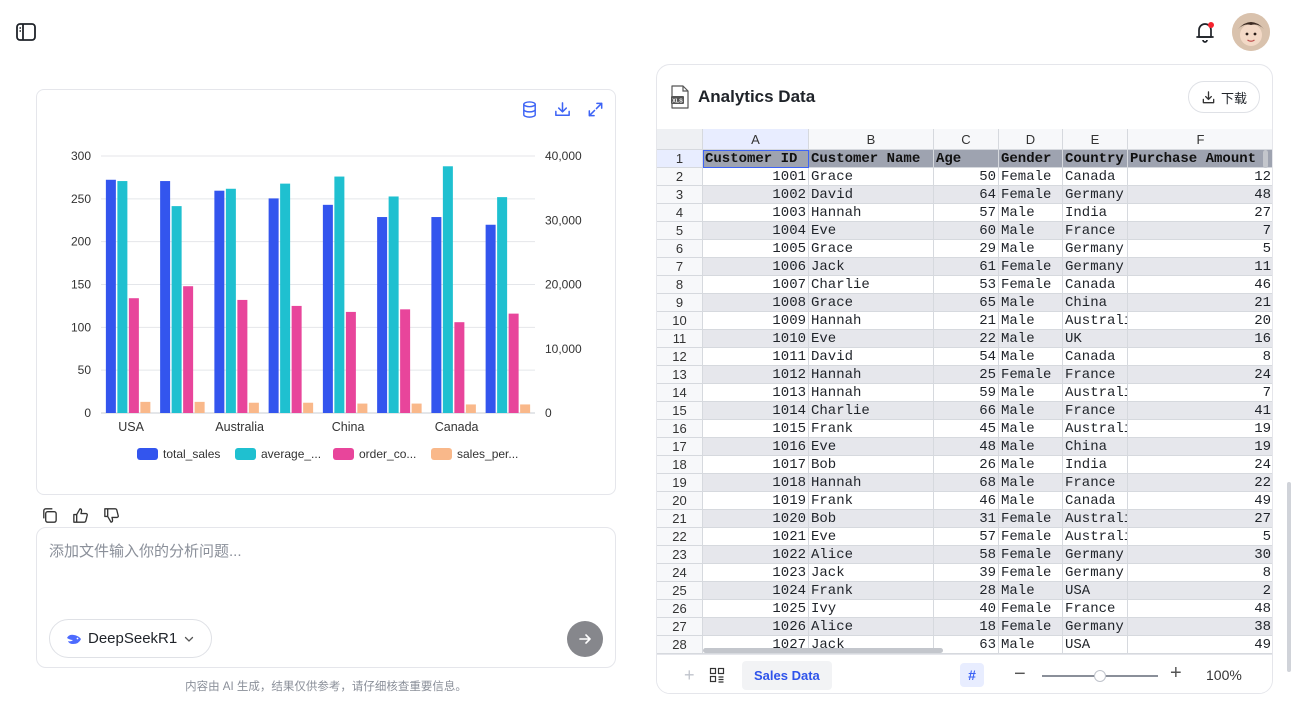 This screenshot has width=1295, height=701. What do you see at coordinates (717, 675) in the screenshot?
I see `sheet-list-icon` at bounding box center [717, 675].